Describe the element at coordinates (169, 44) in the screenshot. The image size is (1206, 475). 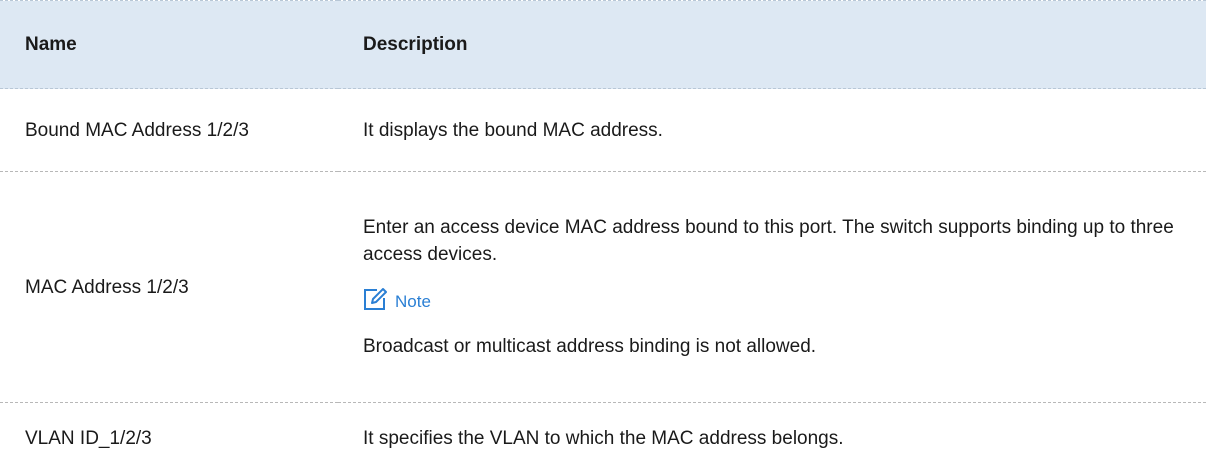
I see `header-name: Name` at that location.